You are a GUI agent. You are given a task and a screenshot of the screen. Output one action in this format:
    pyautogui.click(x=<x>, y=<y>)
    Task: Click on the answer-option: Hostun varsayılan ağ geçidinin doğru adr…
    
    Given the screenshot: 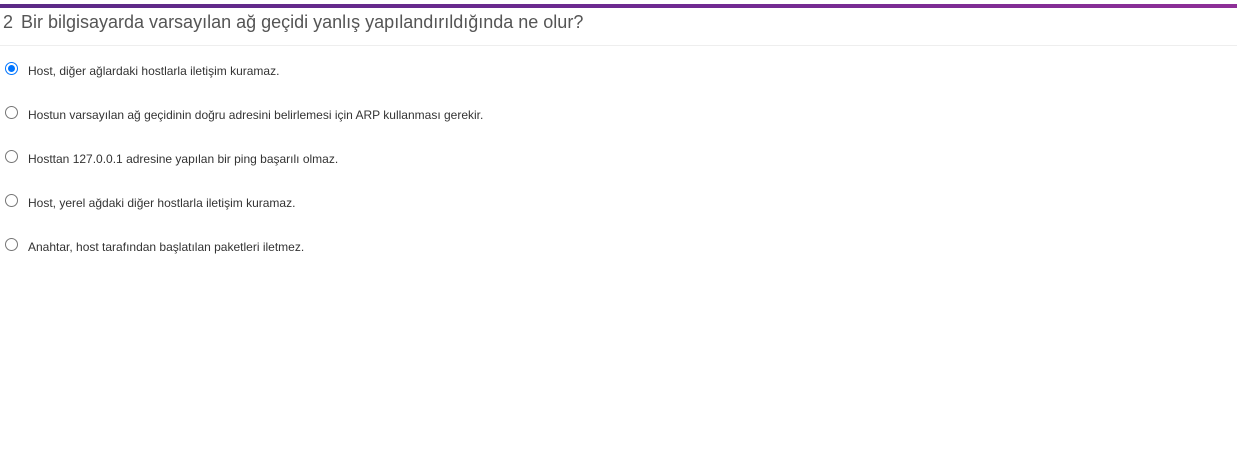 What is the action you would take?
    pyautogui.click(x=618, y=124)
    